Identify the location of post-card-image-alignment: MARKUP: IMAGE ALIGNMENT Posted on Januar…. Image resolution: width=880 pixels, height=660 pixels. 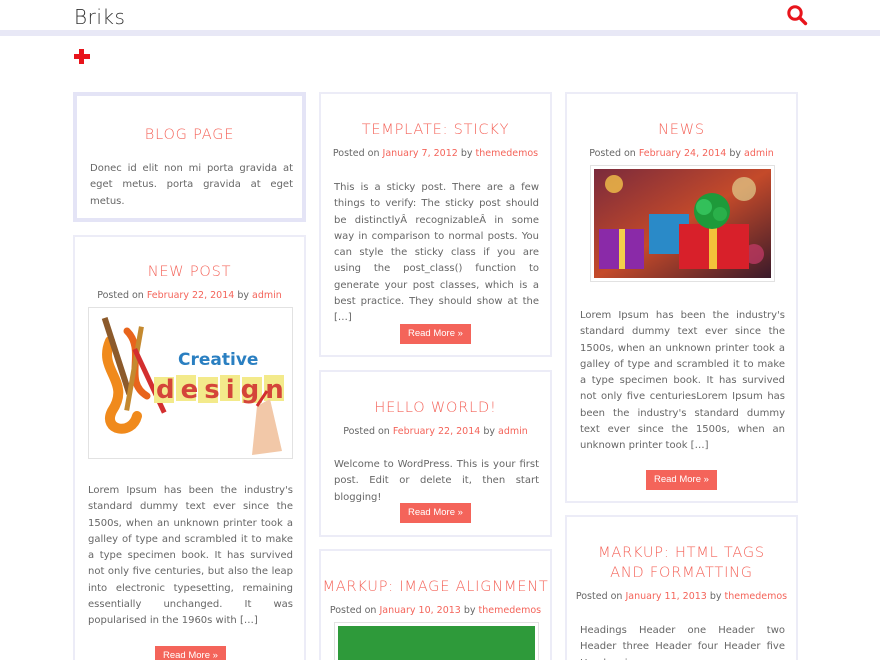
(435, 604).